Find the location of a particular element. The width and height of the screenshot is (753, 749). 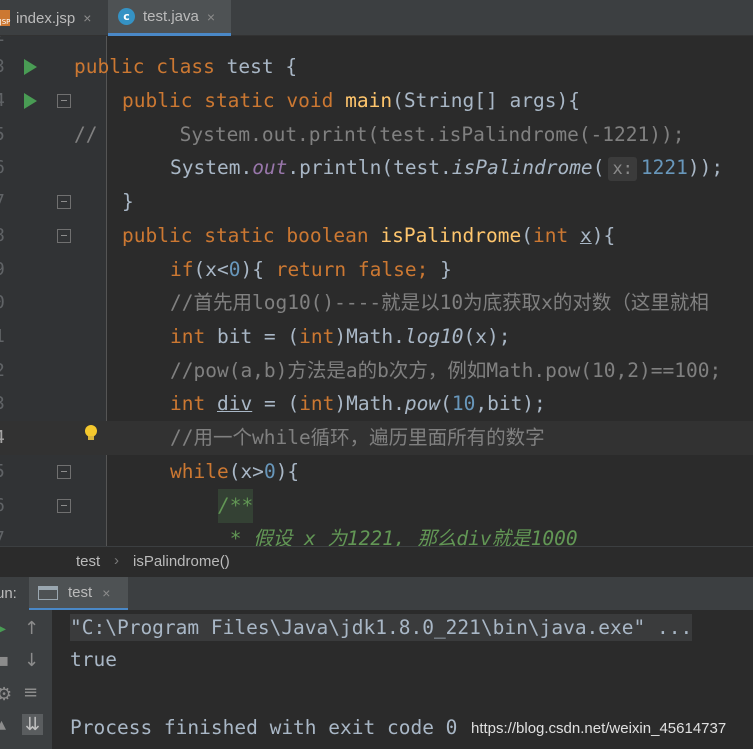

fold-end-icon is located at coordinates (64, 202).